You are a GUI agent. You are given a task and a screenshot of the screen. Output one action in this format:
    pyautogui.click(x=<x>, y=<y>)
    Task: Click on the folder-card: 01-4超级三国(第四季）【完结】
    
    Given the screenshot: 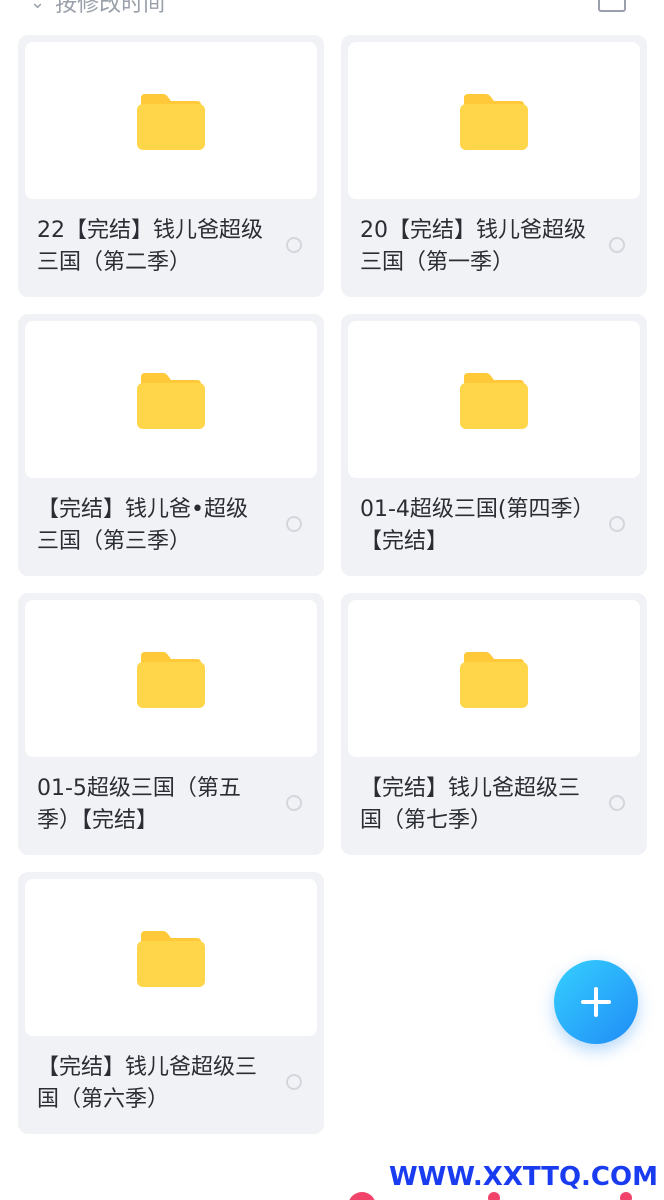 What is the action you would take?
    pyautogui.click(x=494, y=445)
    